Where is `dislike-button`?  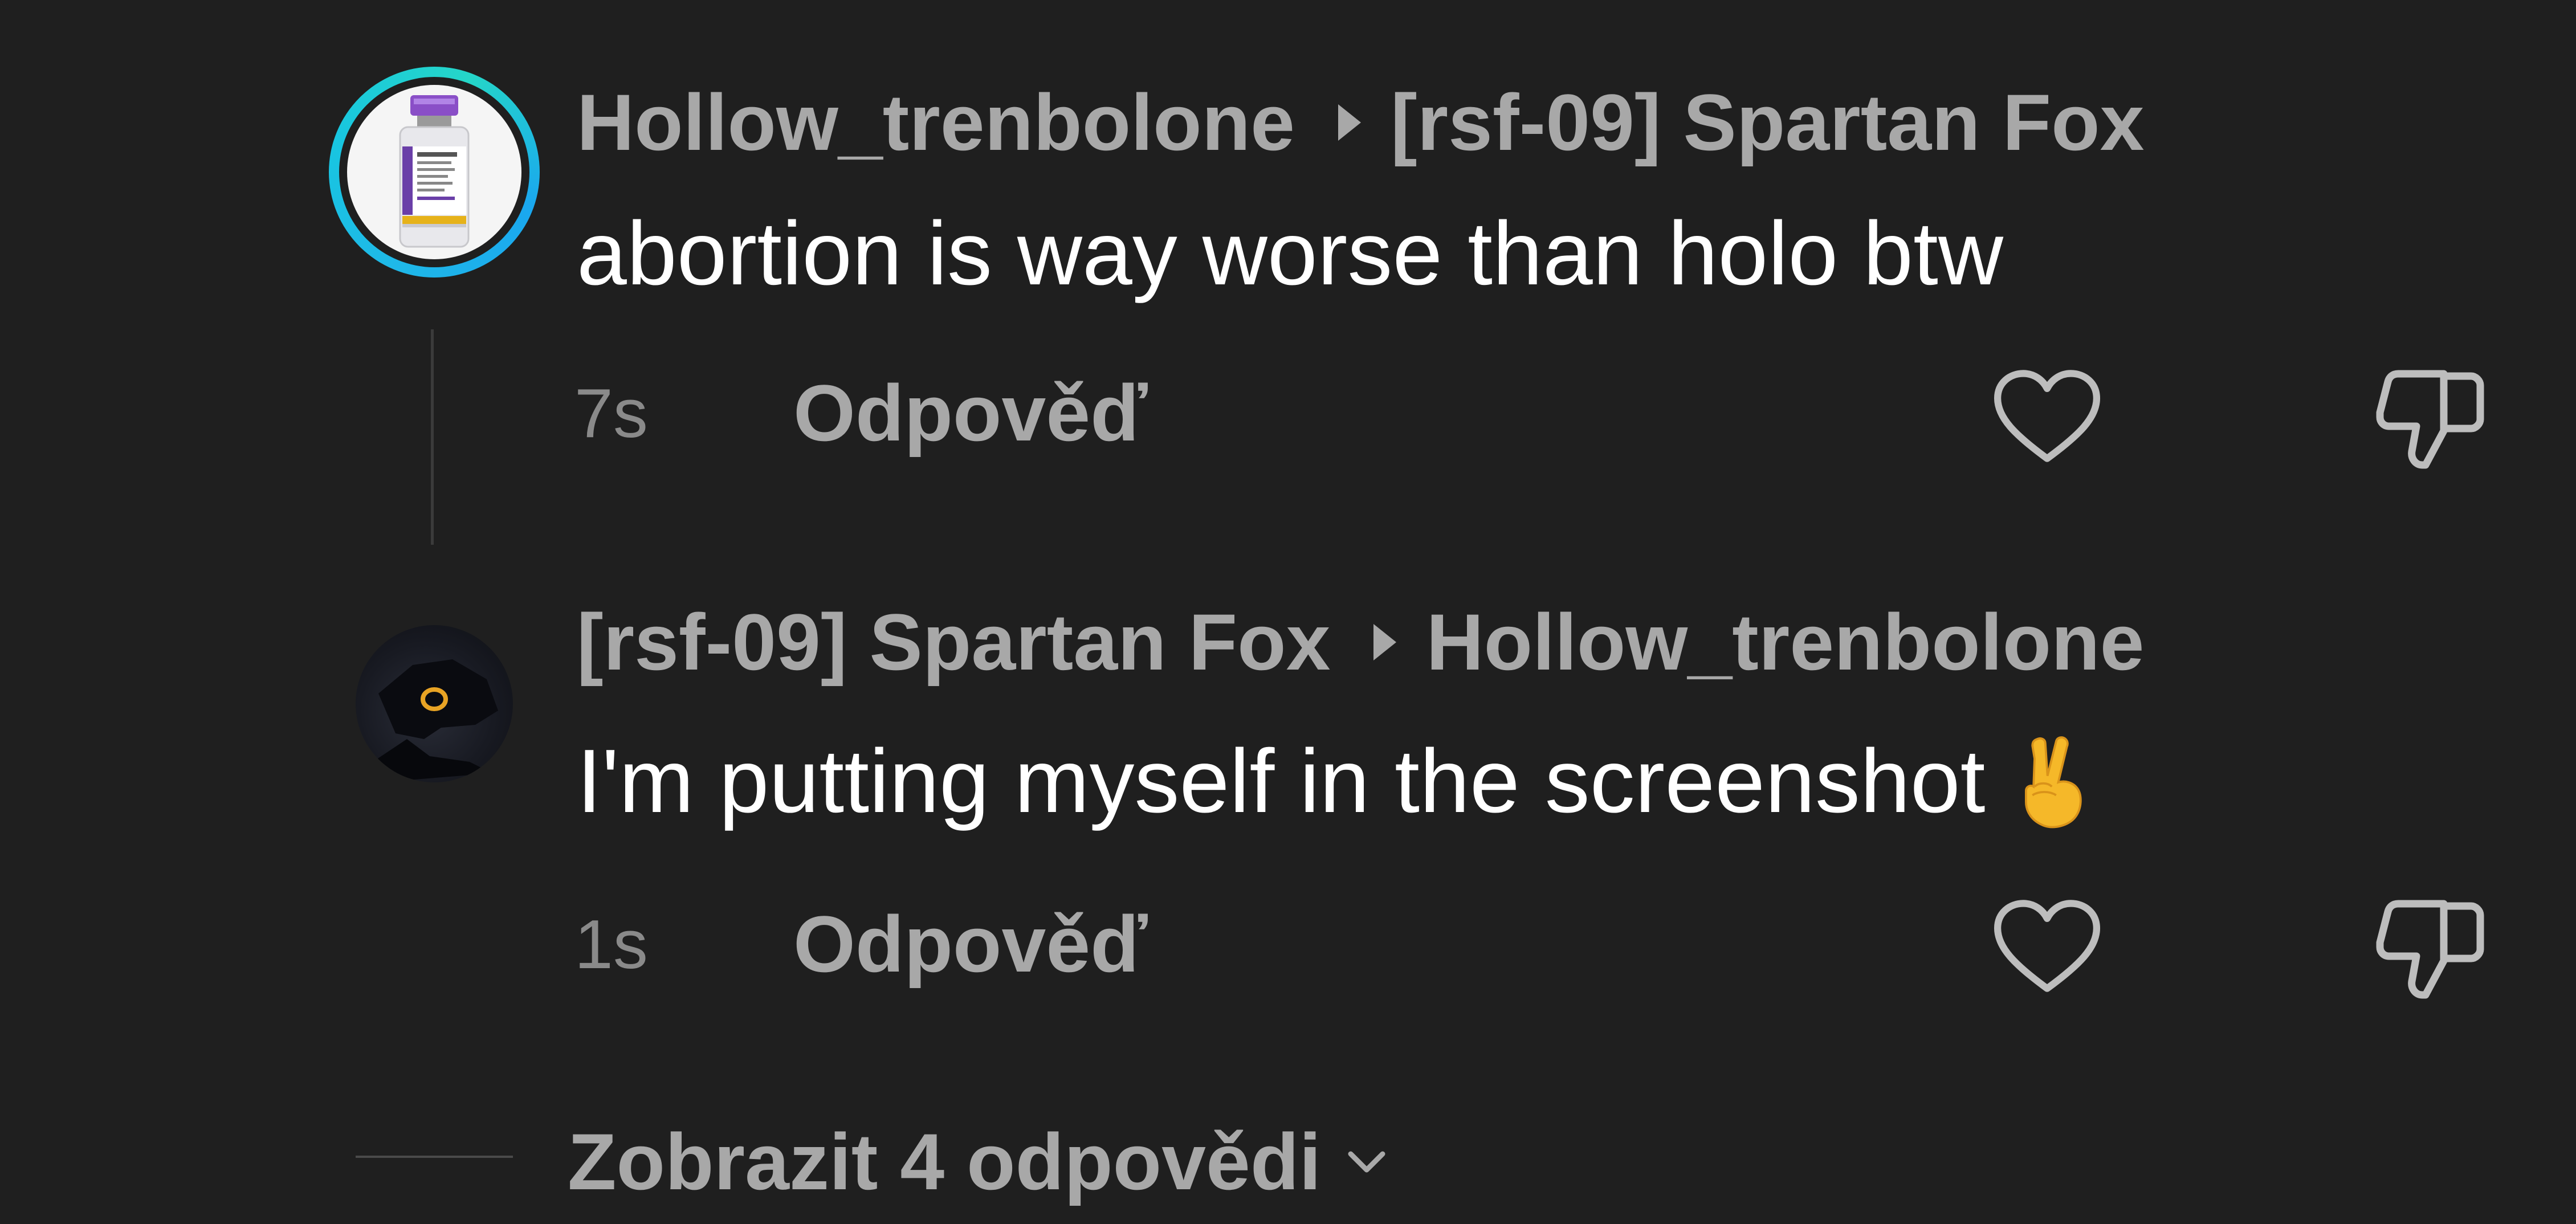 dislike-button is located at coordinates (2430, 946).